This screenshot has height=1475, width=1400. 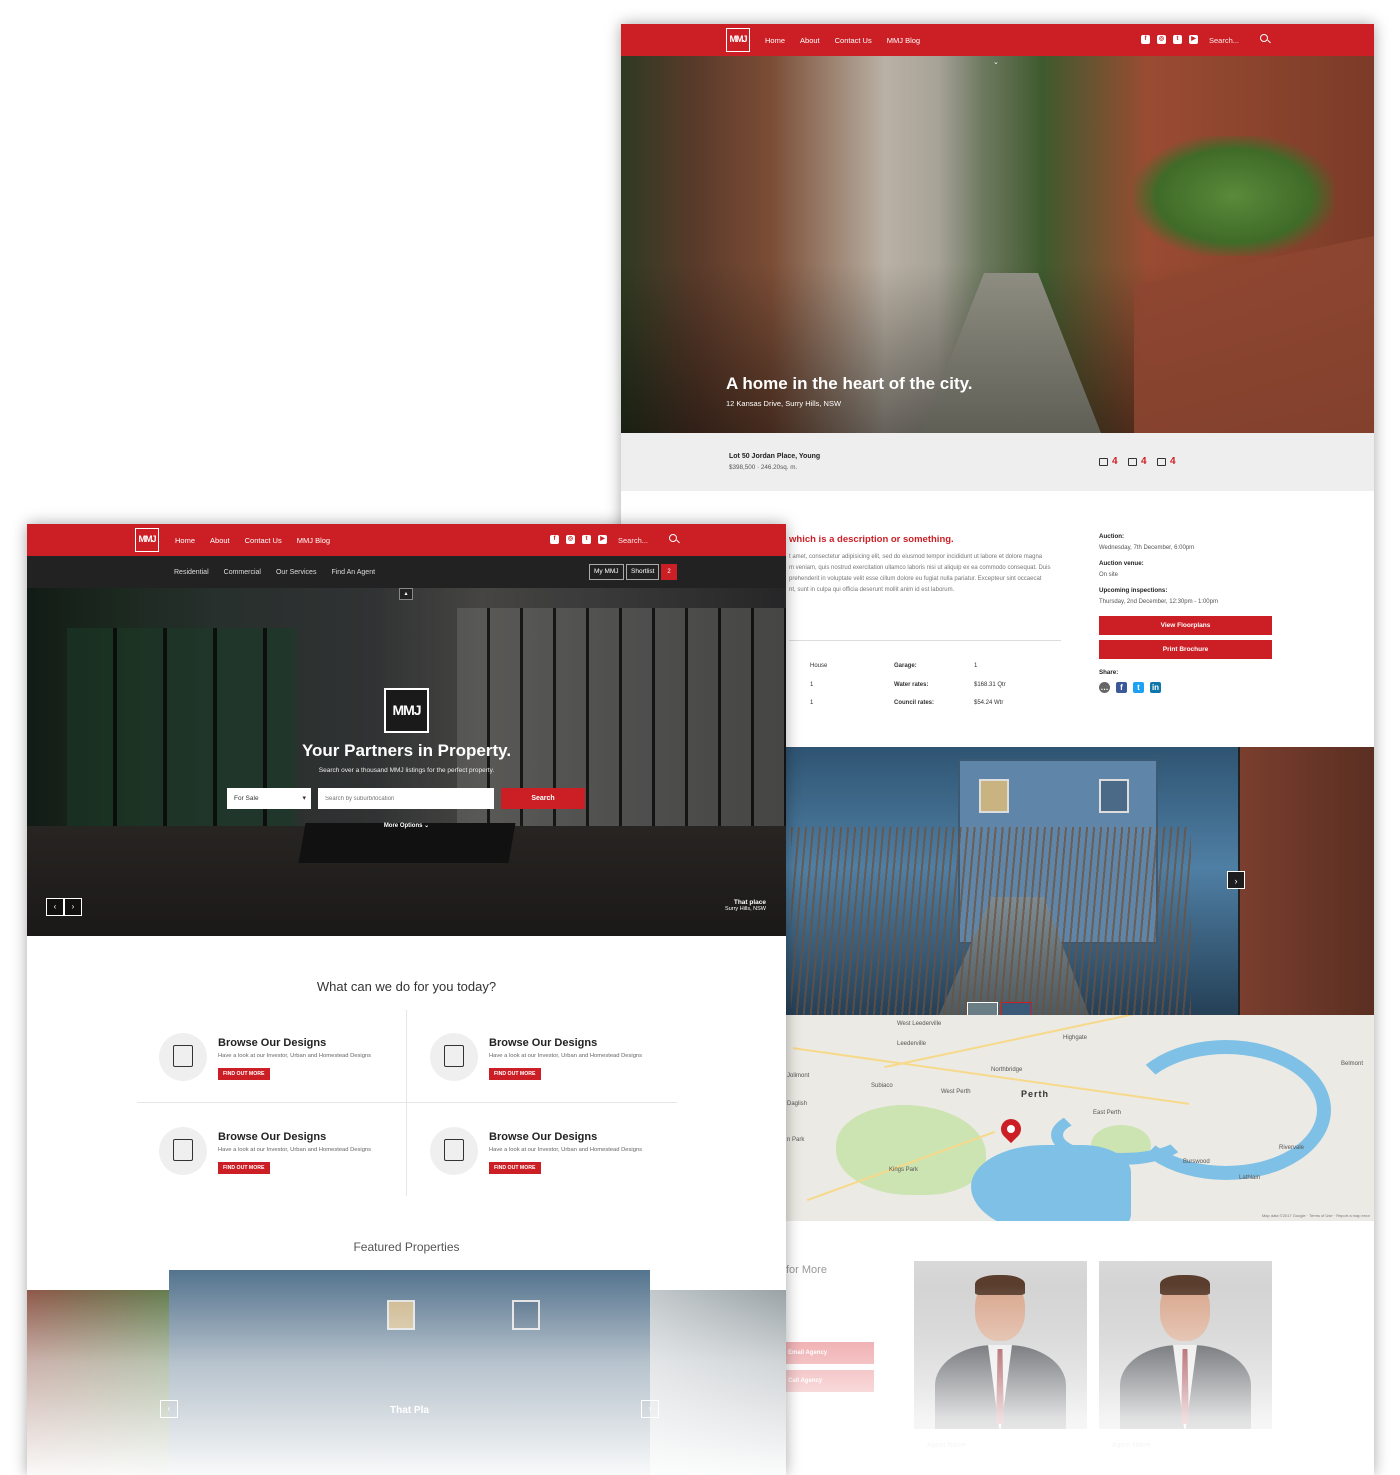 What do you see at coordinates (406, 798) in the screenshot?
I see `location-search-input` at bounding box center [406, 798].